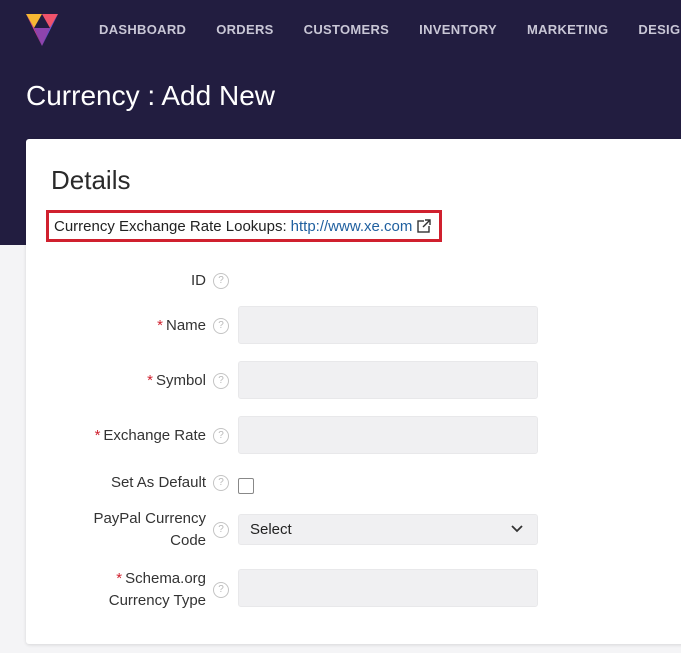  I want to click on name-label: * Name, so click(181, 325).